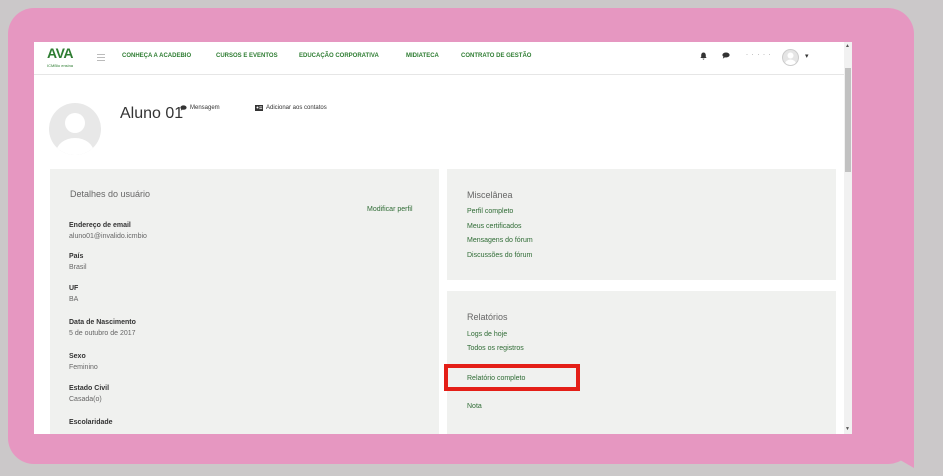 This screenshot has width=943, height=476. What do you see at coordinates (60, 65) in the screenshot?
I see `logo-subtitle: ICMBio ensina` at bounding box center [60, 65].